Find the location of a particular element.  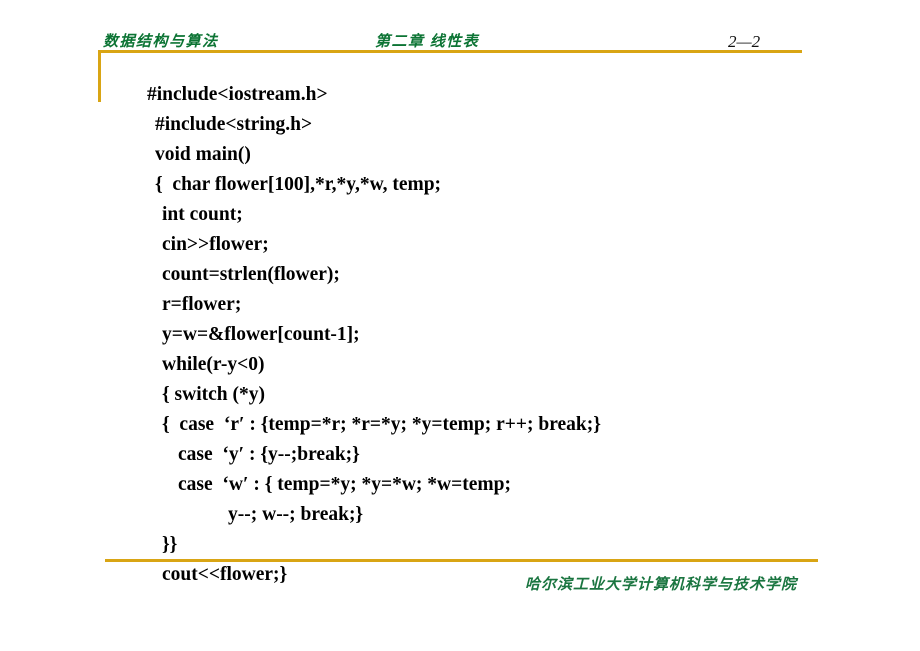

footer-institution: 哈尔滨工业大学计算机科学与技术学院 is located at coordinates (661, 585).